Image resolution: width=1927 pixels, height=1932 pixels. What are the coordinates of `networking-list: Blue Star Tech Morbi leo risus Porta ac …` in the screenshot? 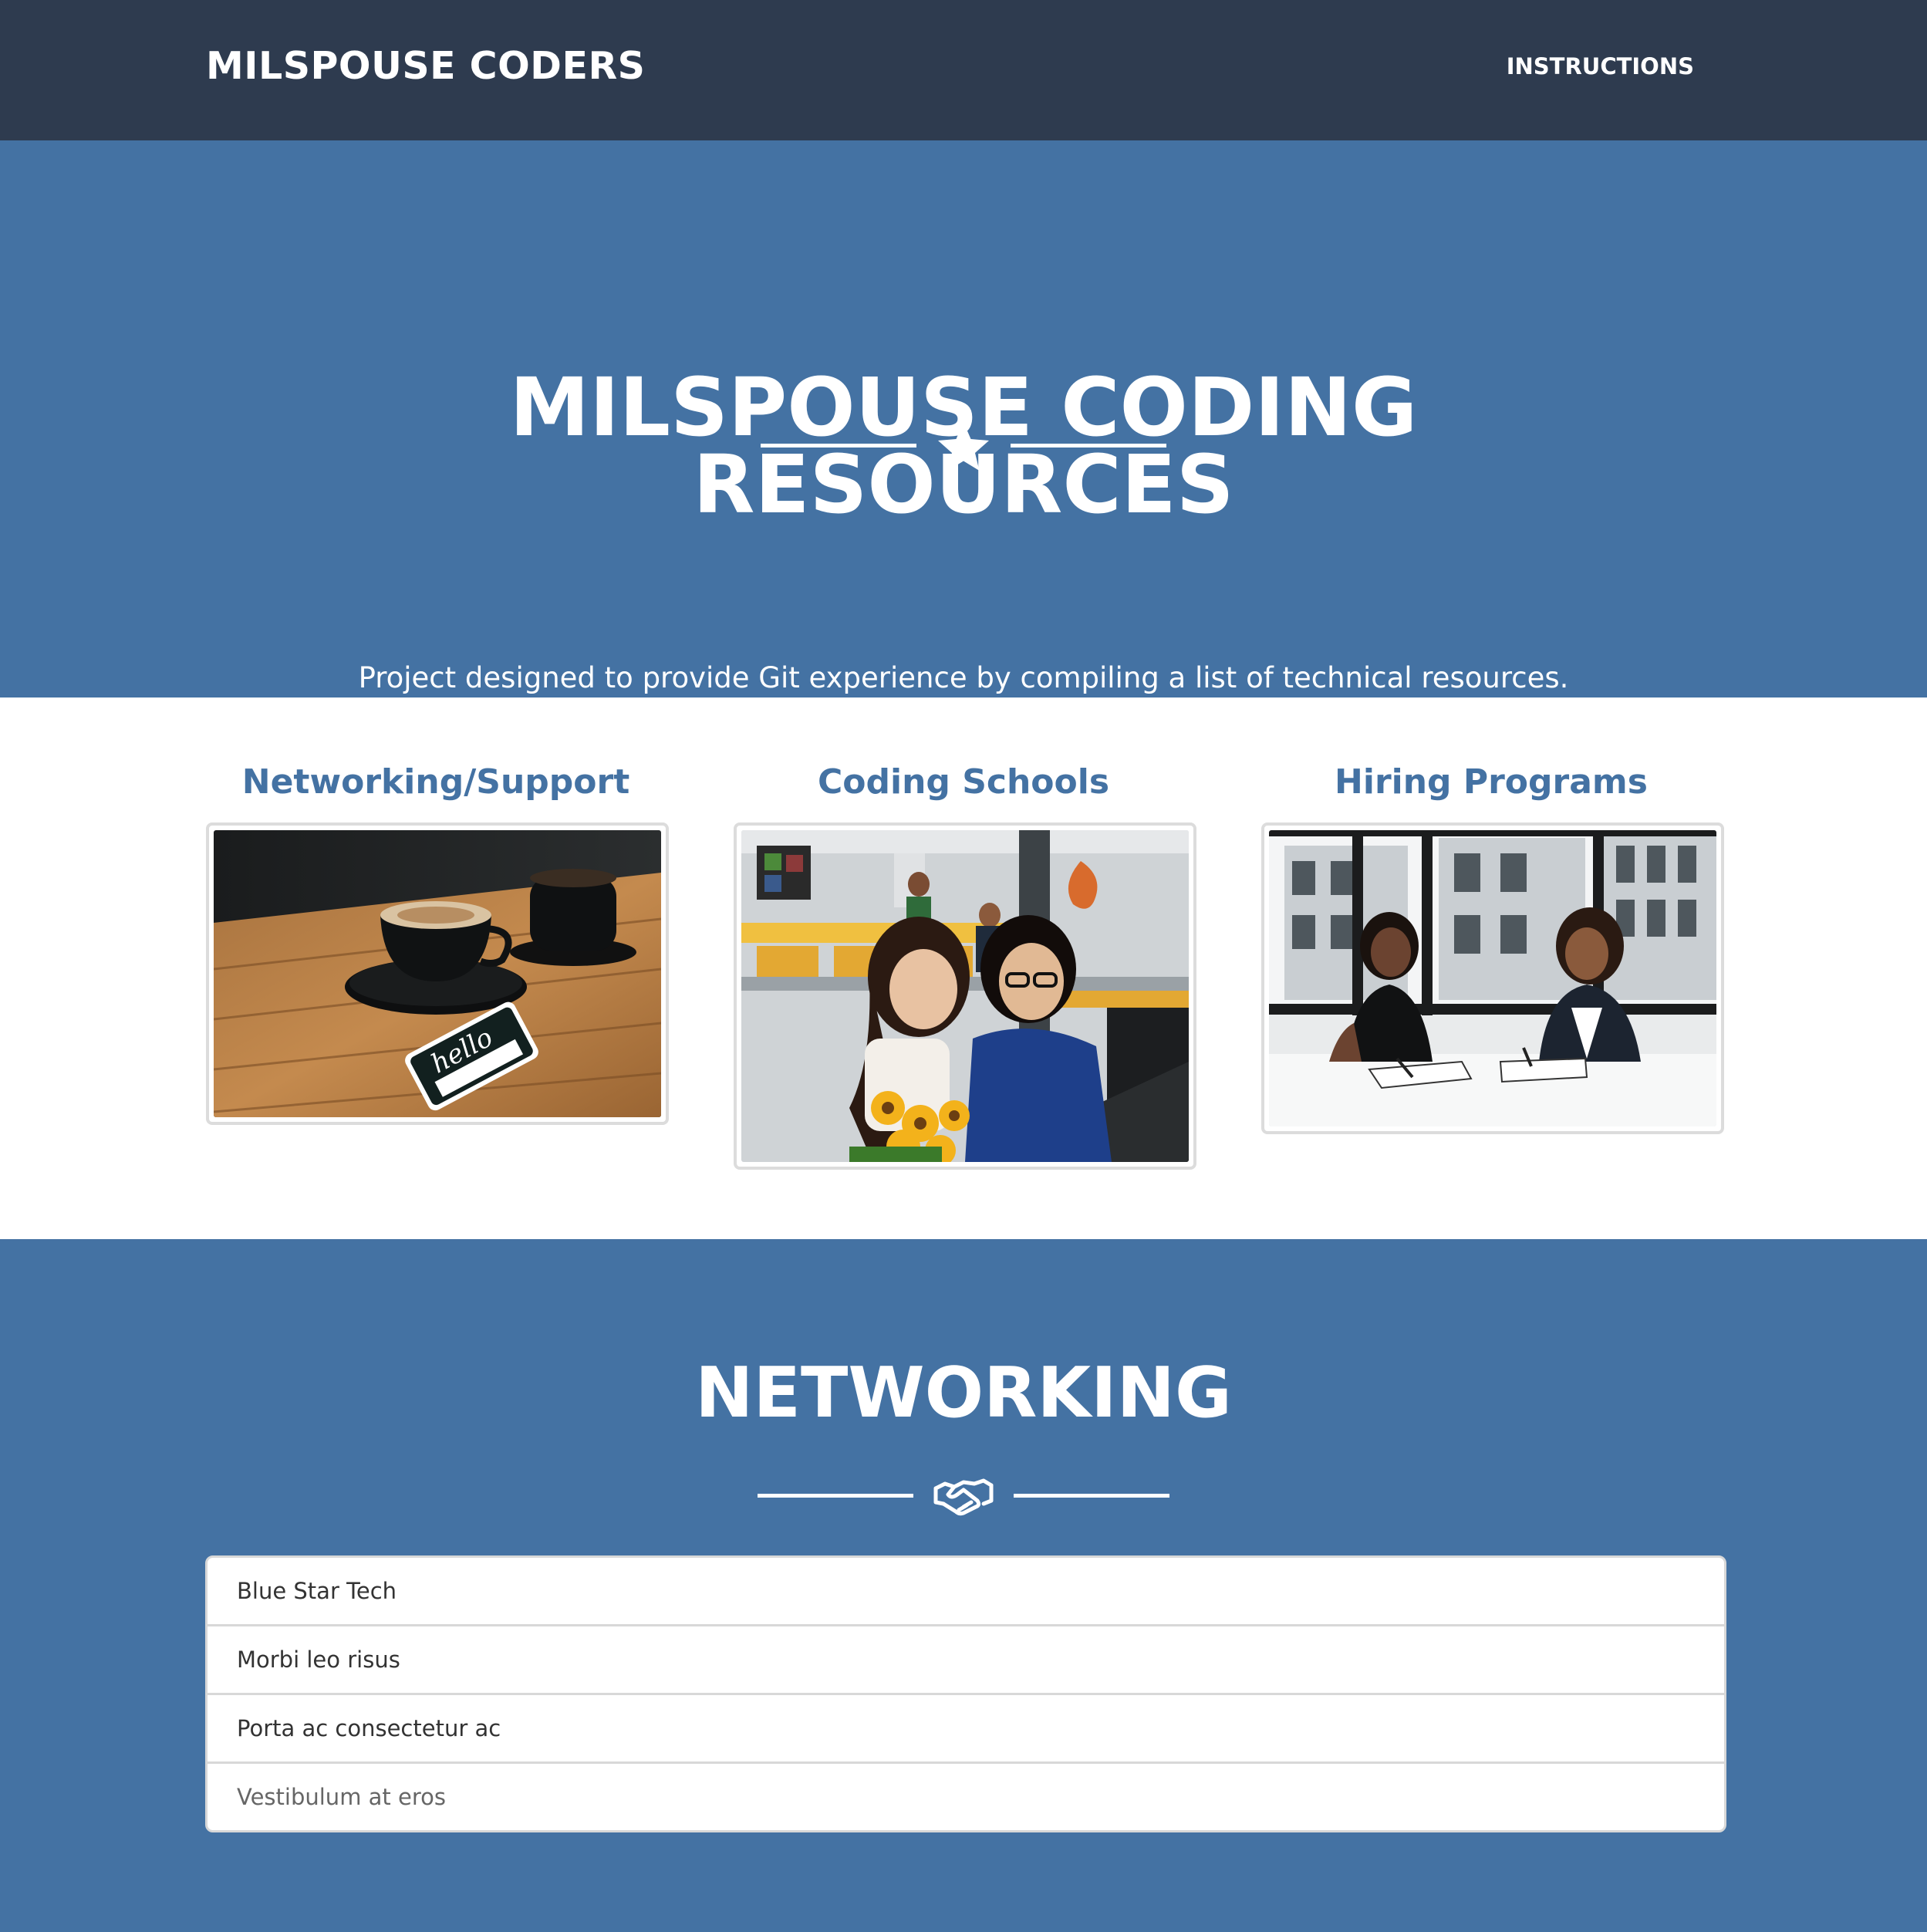 It's located at (965, 1694).